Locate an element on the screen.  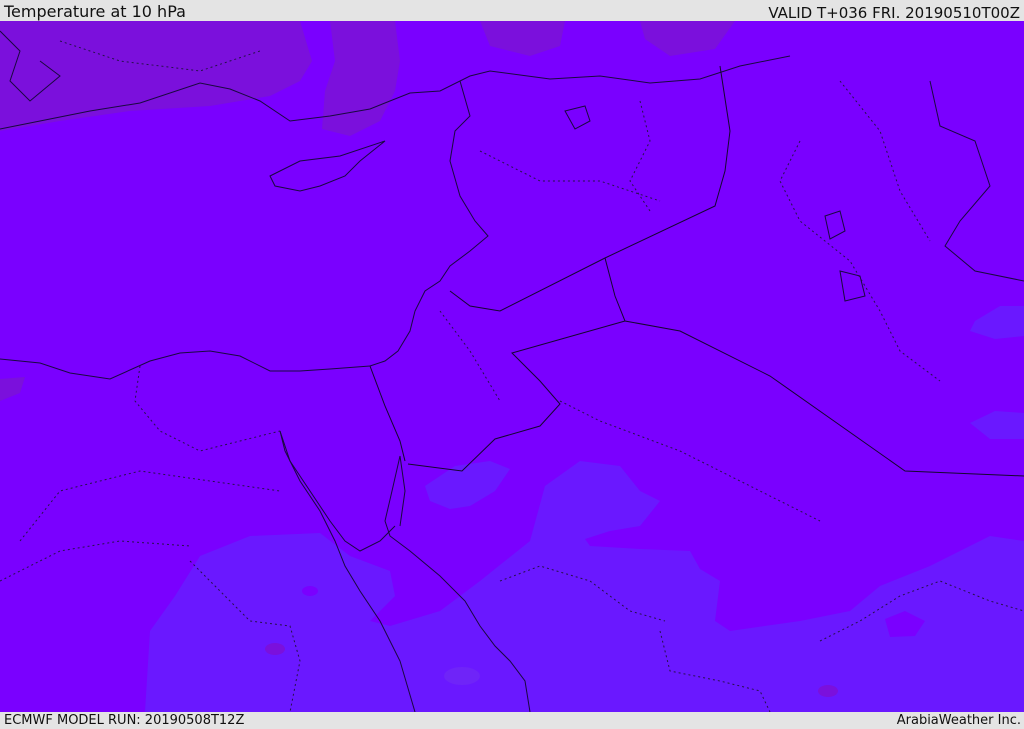
credit-label: ArabiaWeather Inc. is located at coordinates (958, 720).